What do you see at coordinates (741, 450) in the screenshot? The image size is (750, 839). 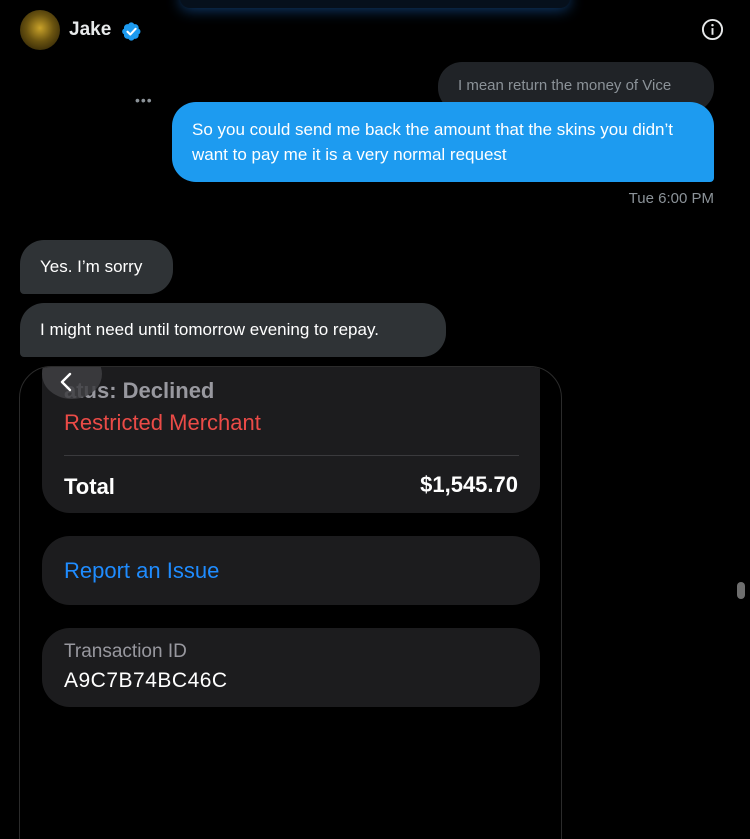 I see `scrollbar-track` at bounding box center [741, 450].